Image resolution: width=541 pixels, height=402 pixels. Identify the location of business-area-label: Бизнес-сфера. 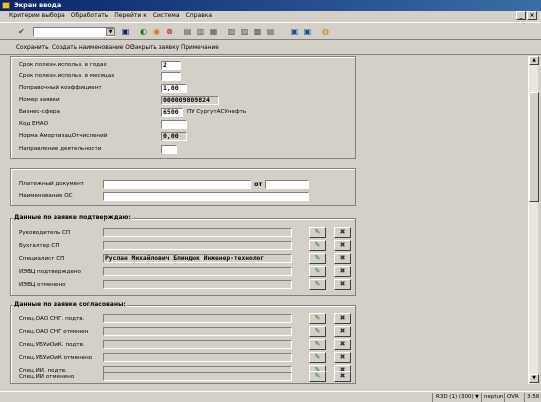
(39, 112).